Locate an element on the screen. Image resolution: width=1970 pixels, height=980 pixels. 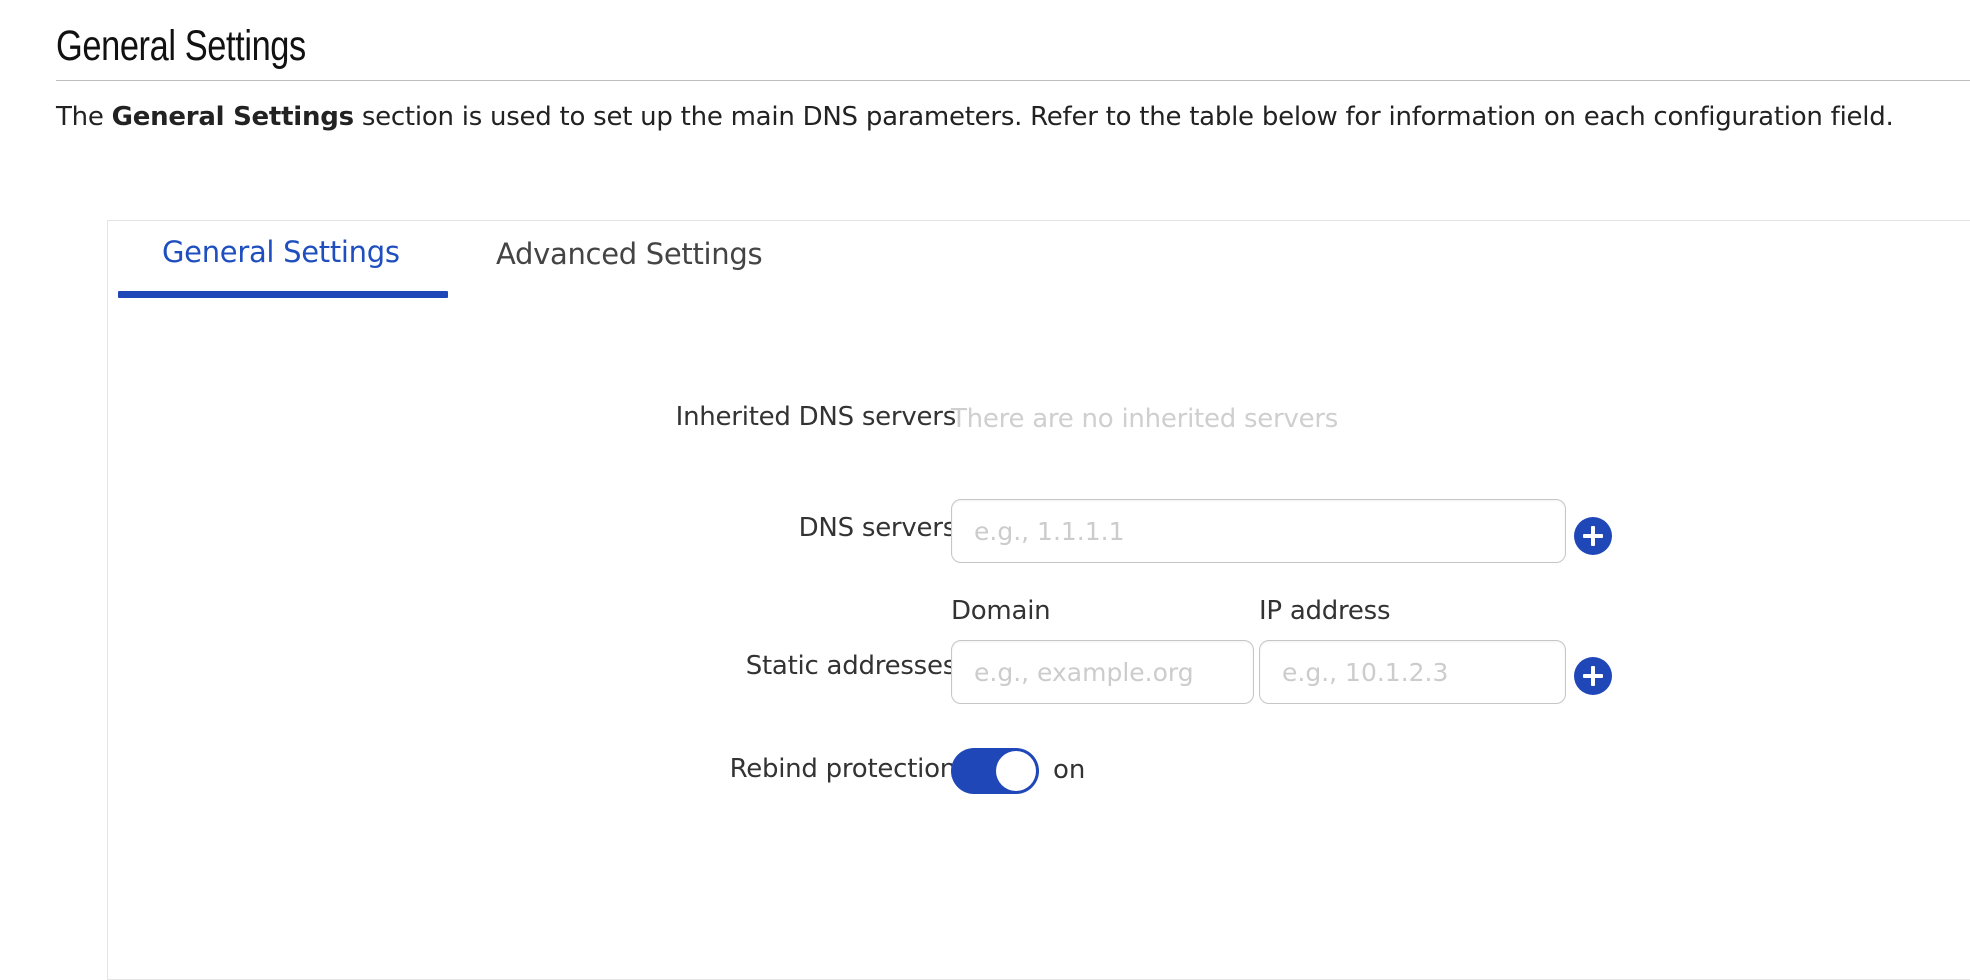
active-tab-indicator is located at coordinates (283, 294).